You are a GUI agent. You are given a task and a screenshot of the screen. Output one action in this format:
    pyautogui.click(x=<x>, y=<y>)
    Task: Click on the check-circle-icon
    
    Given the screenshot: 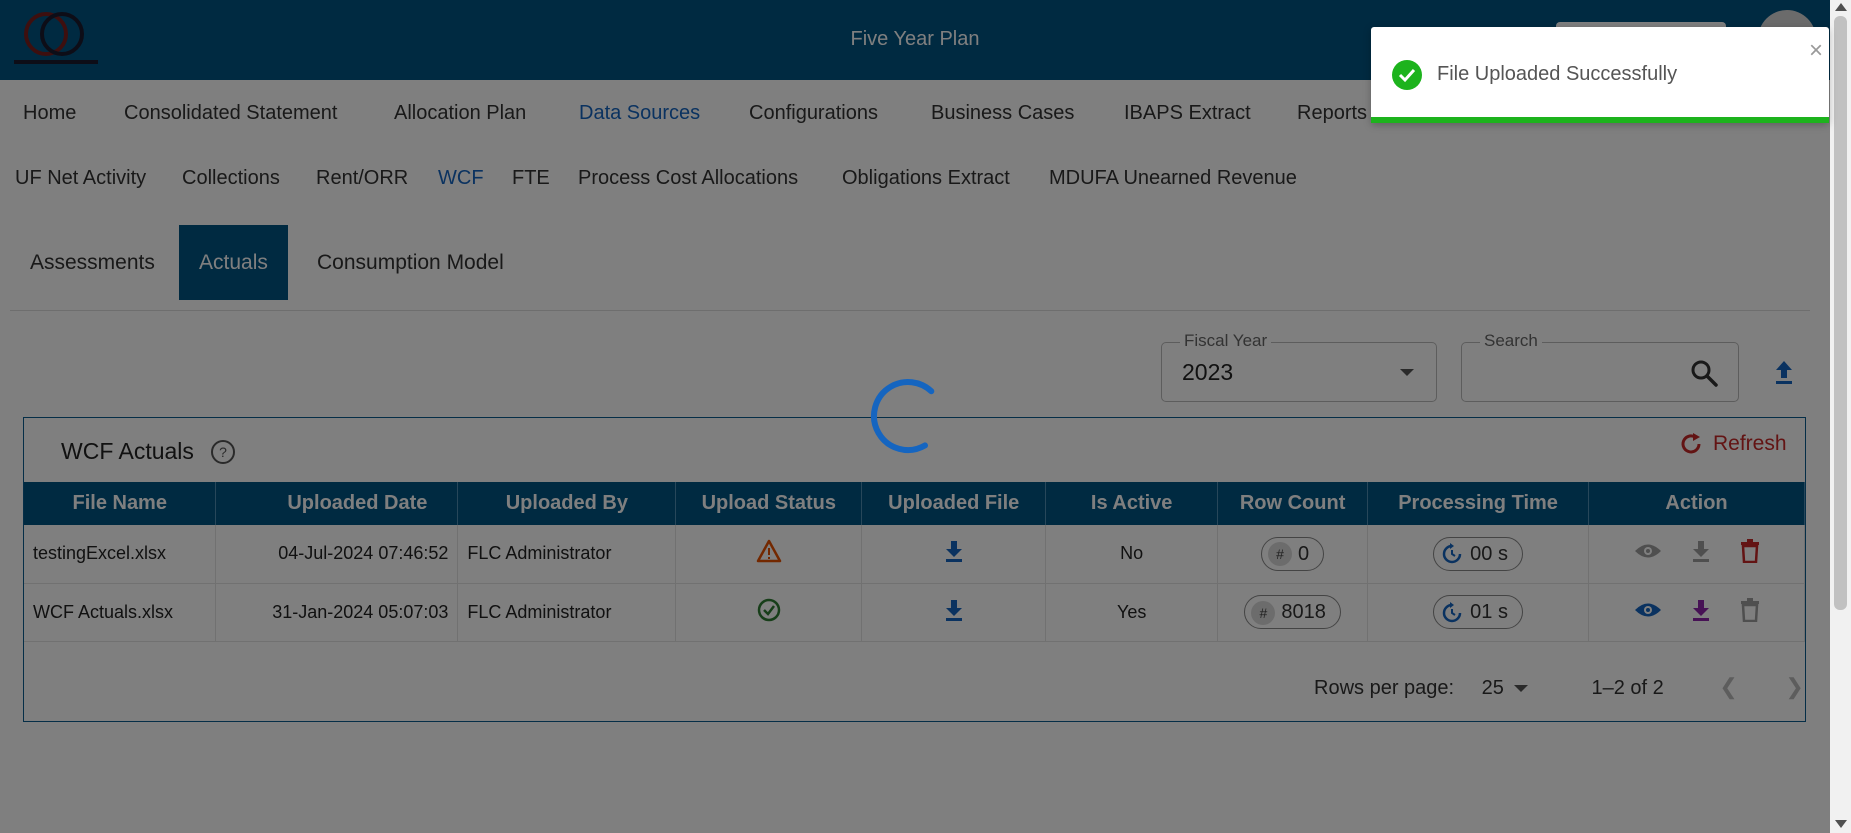 What is the action you would take?
    pyautogui.click(x=1407, y=75)
    